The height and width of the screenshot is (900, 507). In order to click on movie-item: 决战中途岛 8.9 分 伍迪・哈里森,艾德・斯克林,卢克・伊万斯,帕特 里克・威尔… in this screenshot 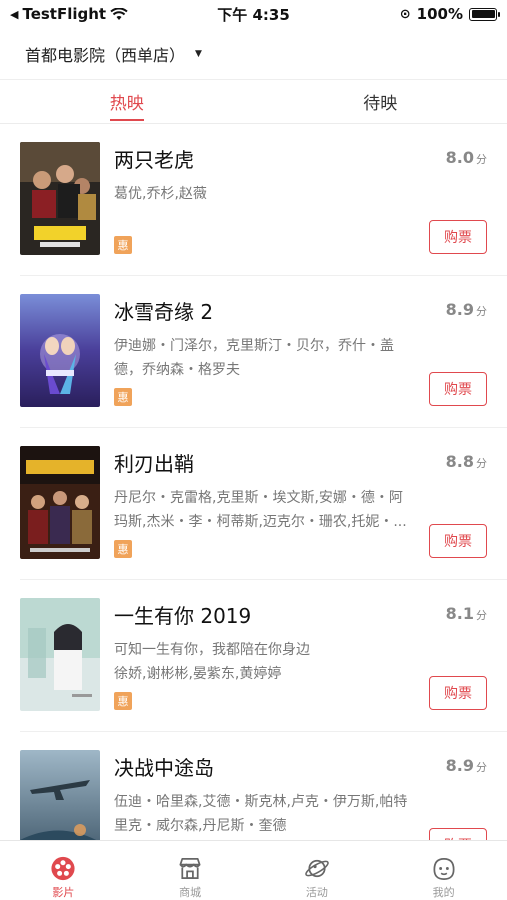, I will do `click(263, 786)`.